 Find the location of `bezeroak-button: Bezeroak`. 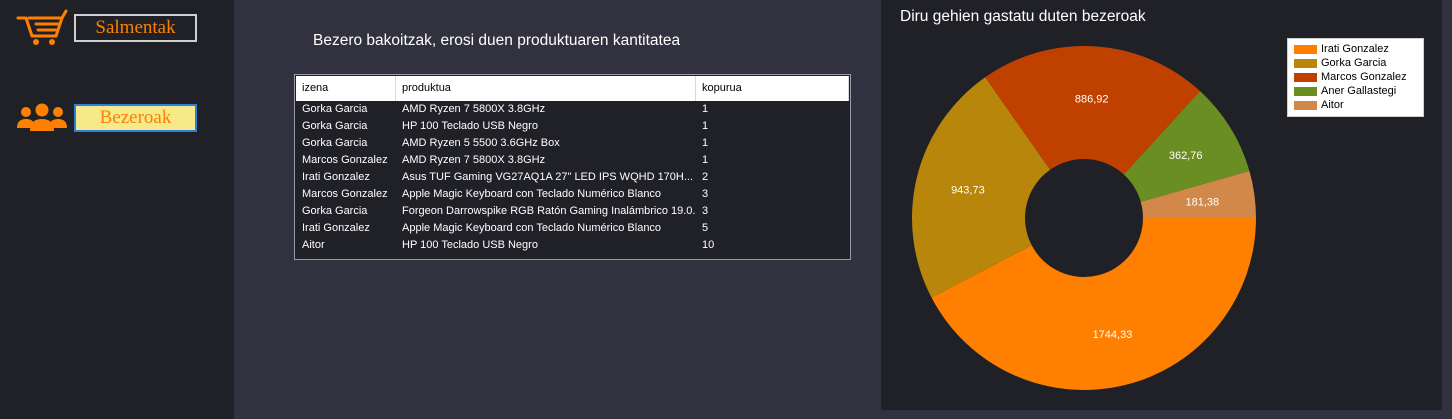

bezeroak-button: Bezeroak is located at coordinates (135, 118).